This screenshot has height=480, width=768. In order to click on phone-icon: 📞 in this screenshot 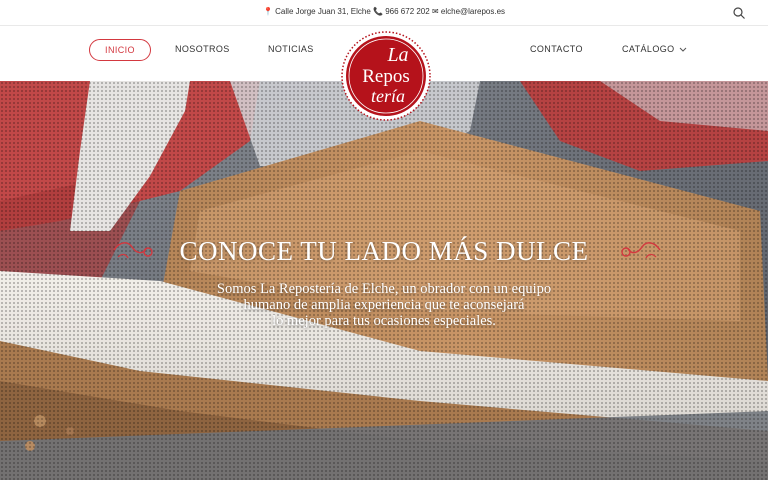, I will do `click(378, 11)`.